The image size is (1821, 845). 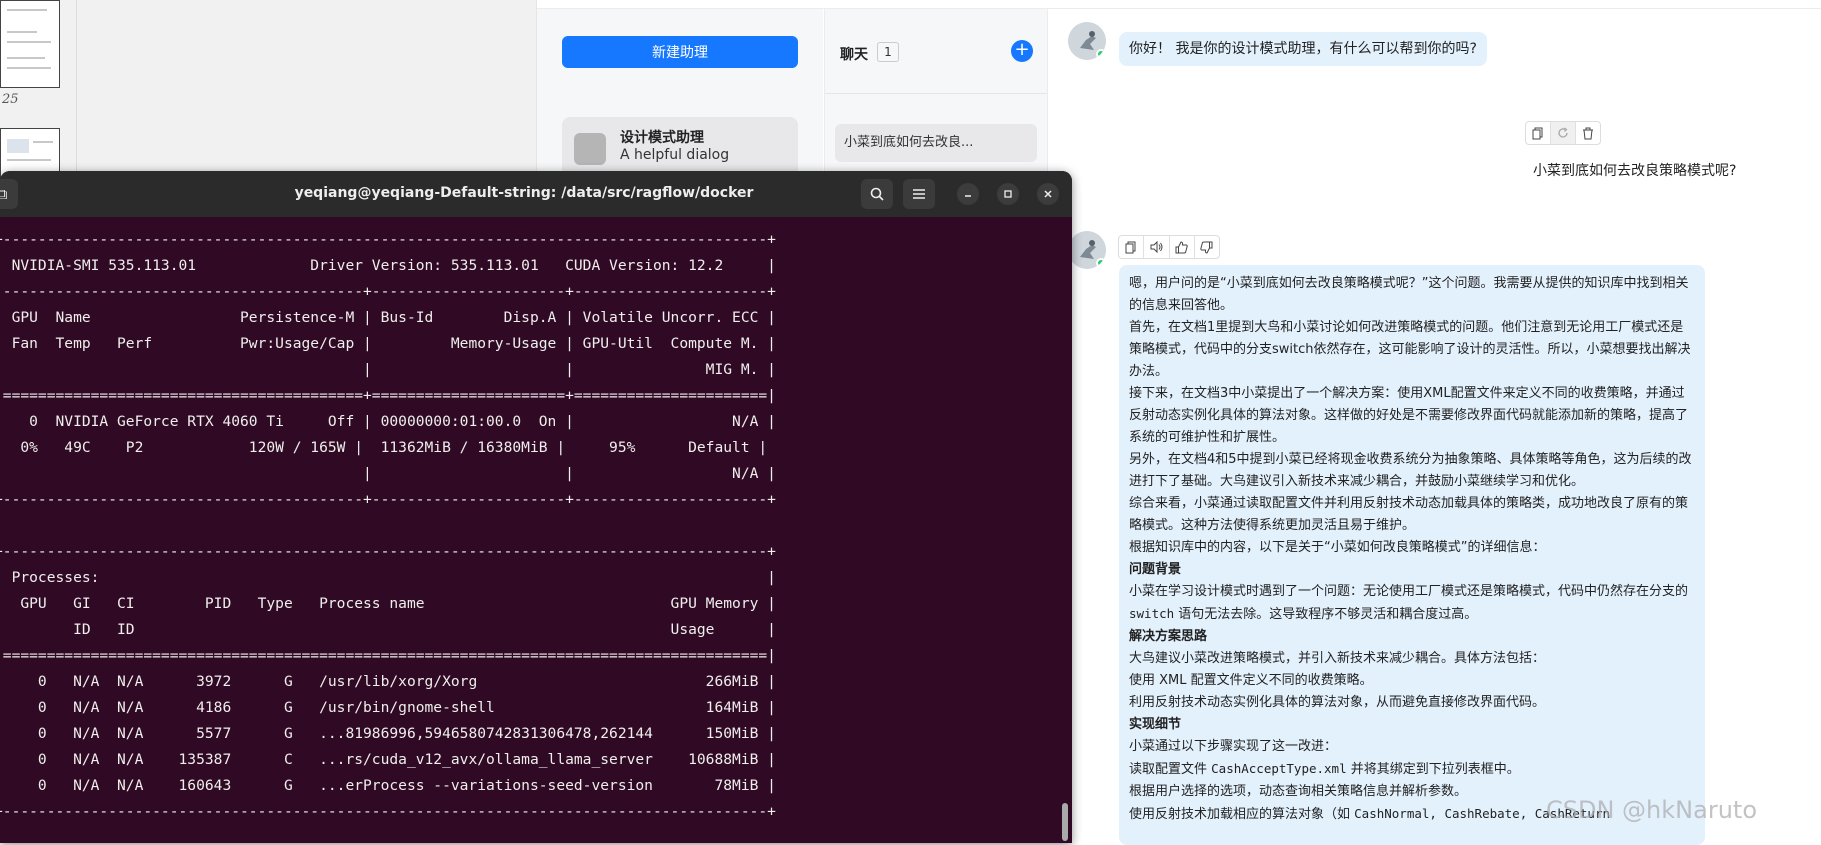 I want to click on assistant-greeting-message: 你好！ 我是你的设计模式助理，有什么可以帮到你的吗?, so click(x=1303, y=49).